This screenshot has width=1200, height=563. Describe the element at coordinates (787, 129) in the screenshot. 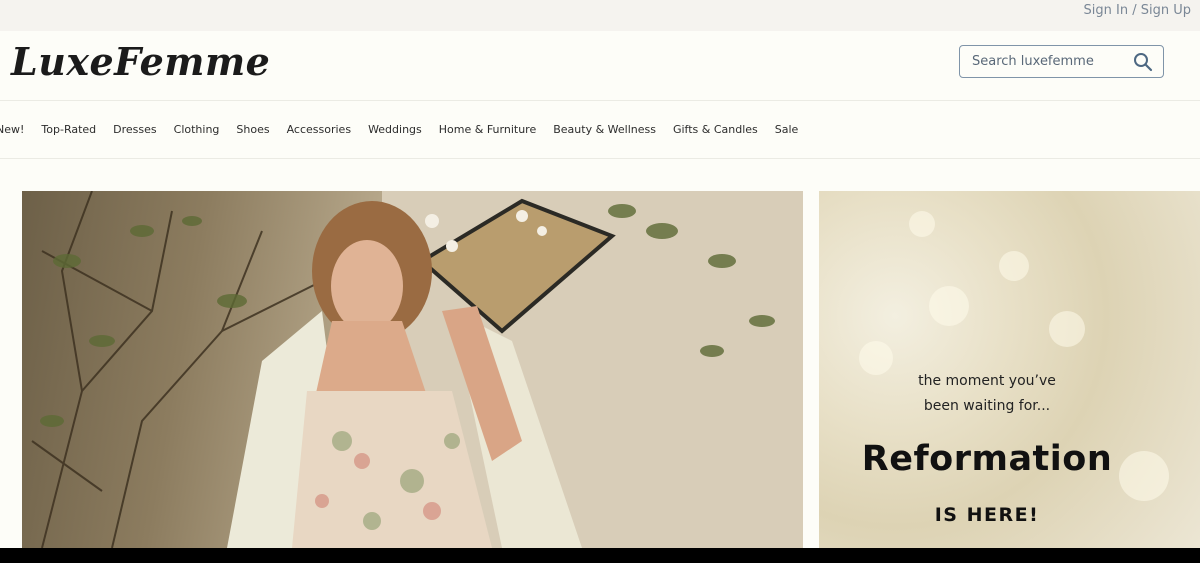

I see `nav-item-sale: Sale` at that location.